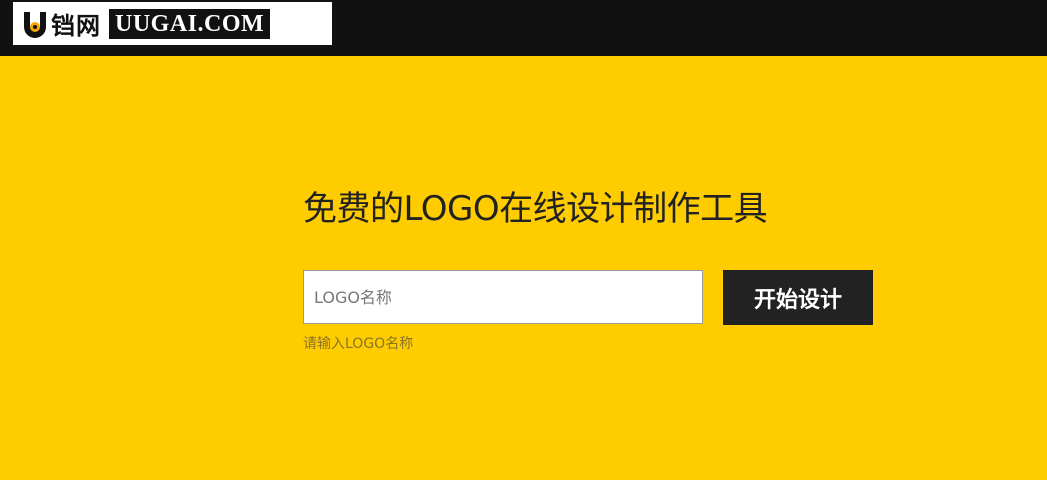  What do you see at coordinates (35, 24) in the screenshot?
I see `u-gear-icon` at bounding box center [35, 24].